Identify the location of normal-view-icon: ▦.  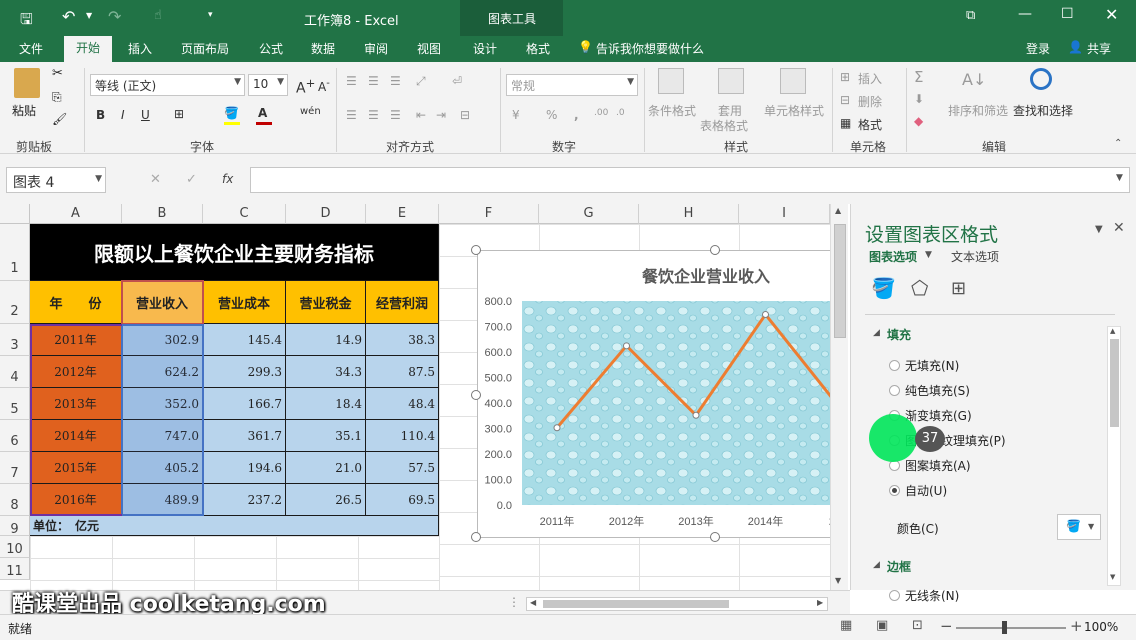
(846, 625).